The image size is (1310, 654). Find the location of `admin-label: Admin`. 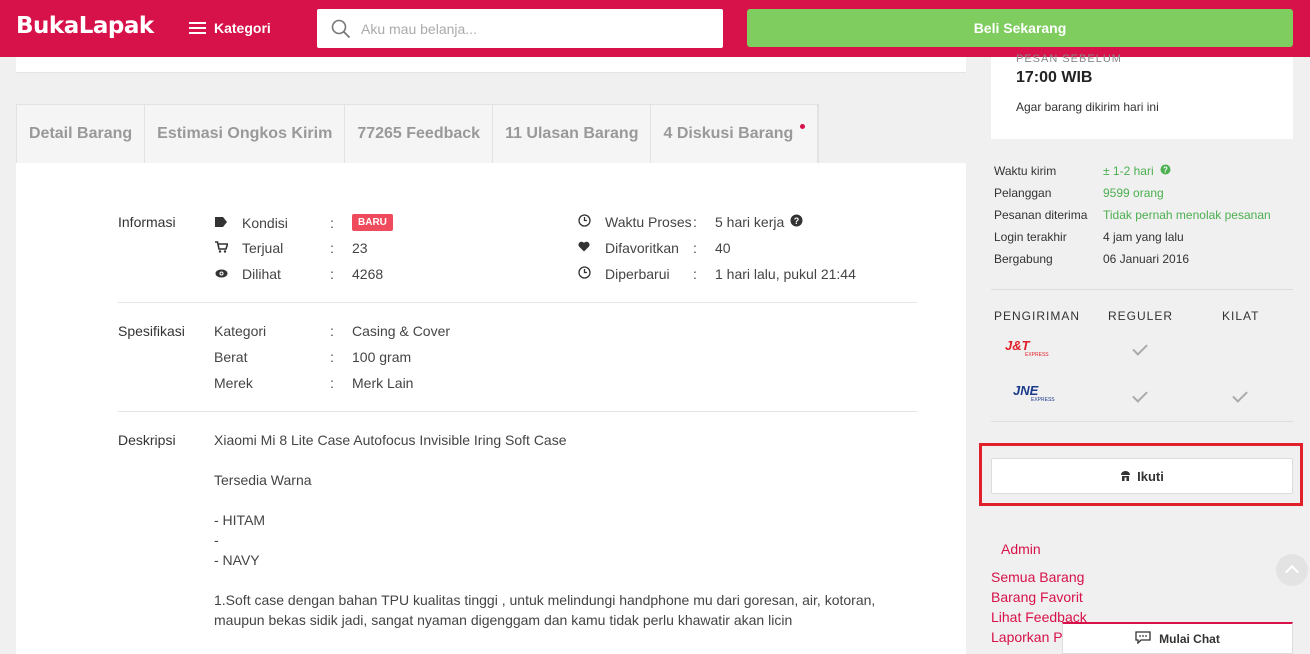

admin-label: Admin is located at coordinates (1021, 549).